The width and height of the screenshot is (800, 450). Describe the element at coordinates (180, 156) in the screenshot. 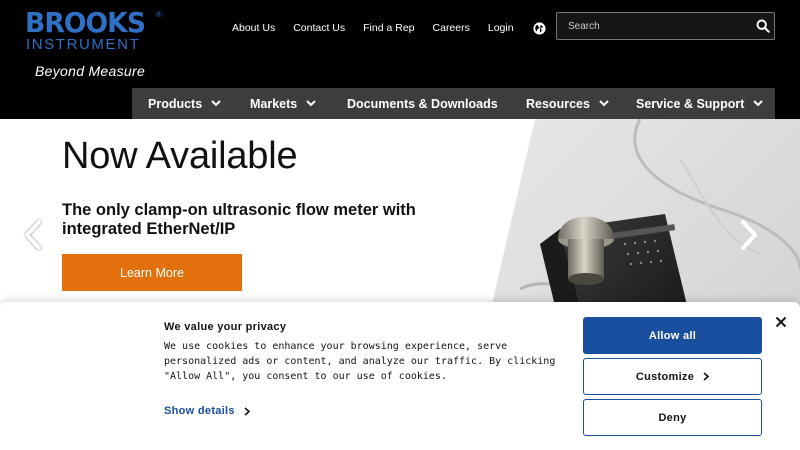

I see `hero-title: Now Available` at that location.